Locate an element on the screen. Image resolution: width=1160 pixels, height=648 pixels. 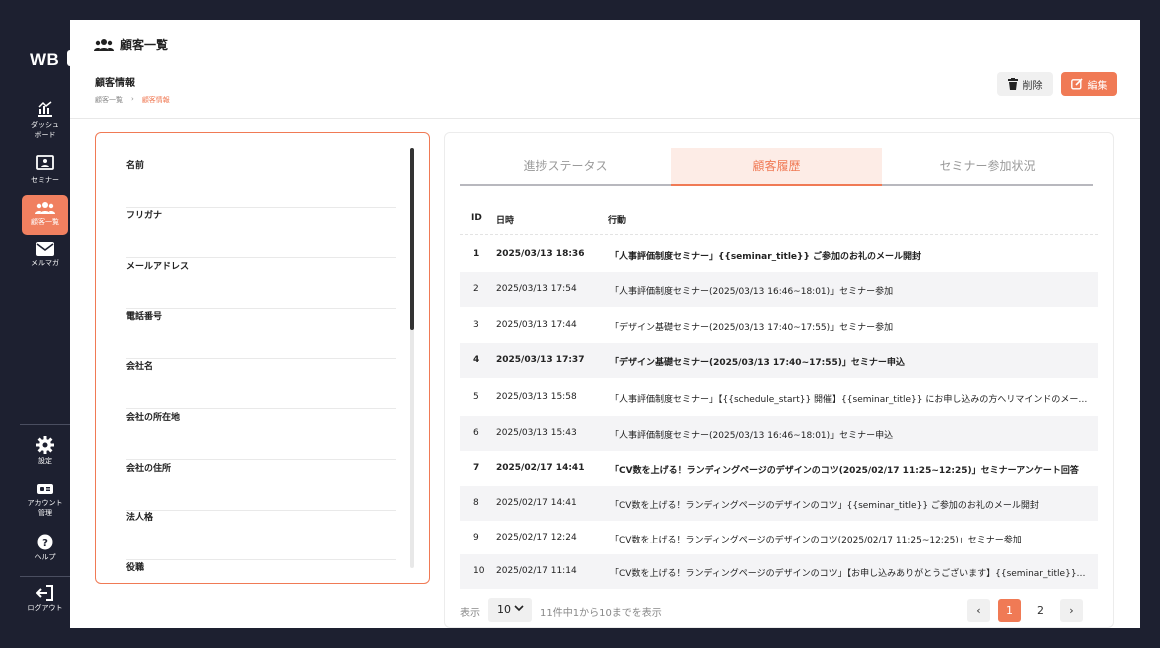
field-row: 役職 is located at coordinates (261, 571).